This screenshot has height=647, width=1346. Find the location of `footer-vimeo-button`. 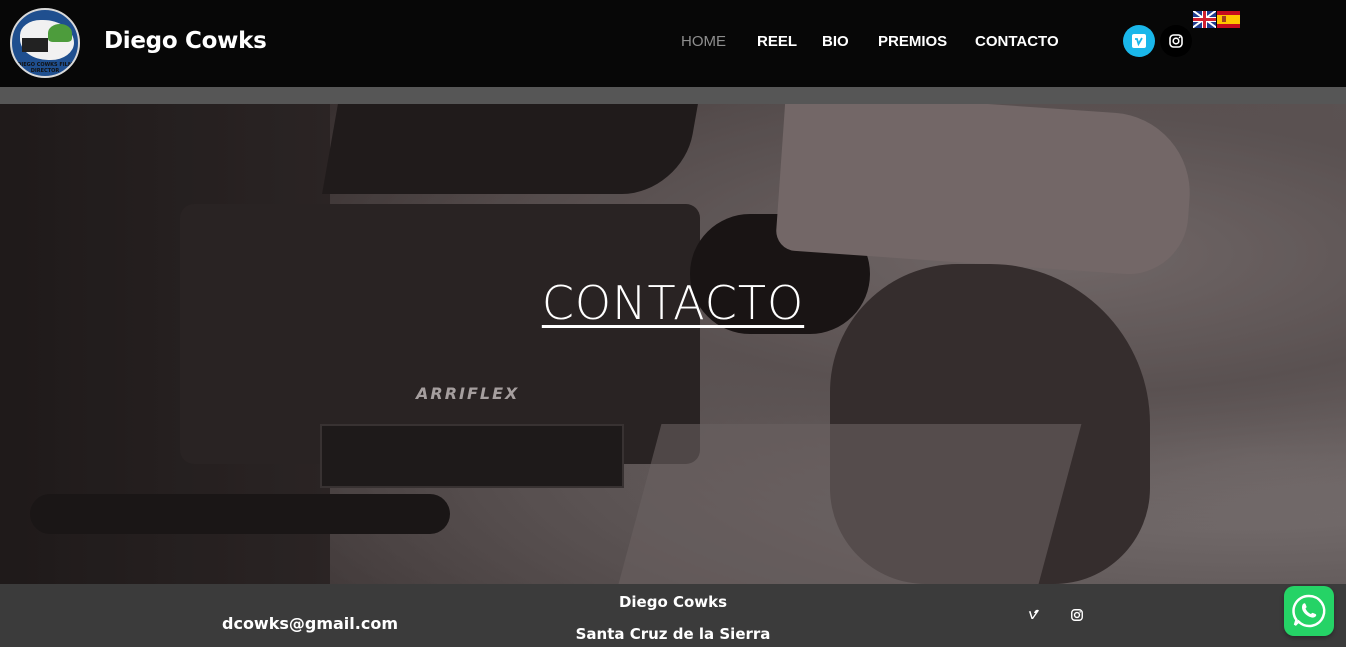

footer-vimeo-button is located at coordinates (1033, 615).